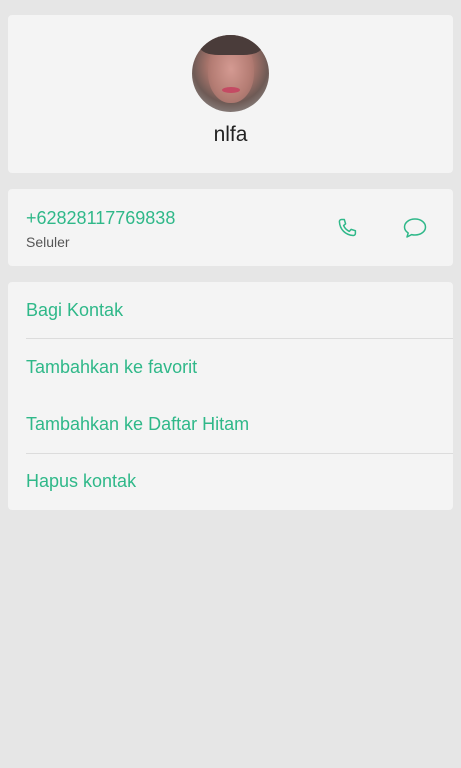 This screenshot has width=461, height=768. Describe the element at coordinates (231, 90) in the screenshot. I see `avatar-mouth` at that location.